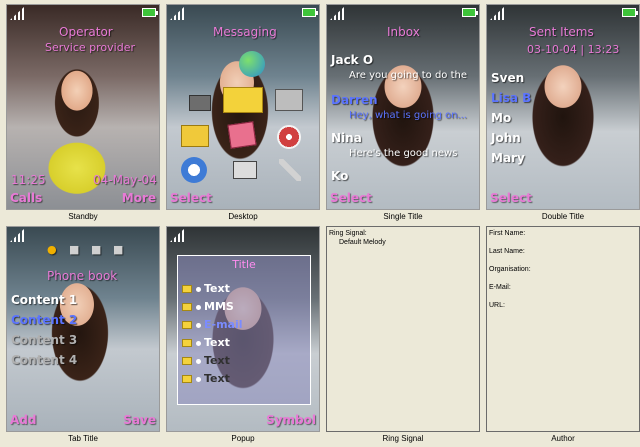  Describe the element at coordinates (403, 153) in the screenshot. I see `message-preview: Here's the good news` at that location.